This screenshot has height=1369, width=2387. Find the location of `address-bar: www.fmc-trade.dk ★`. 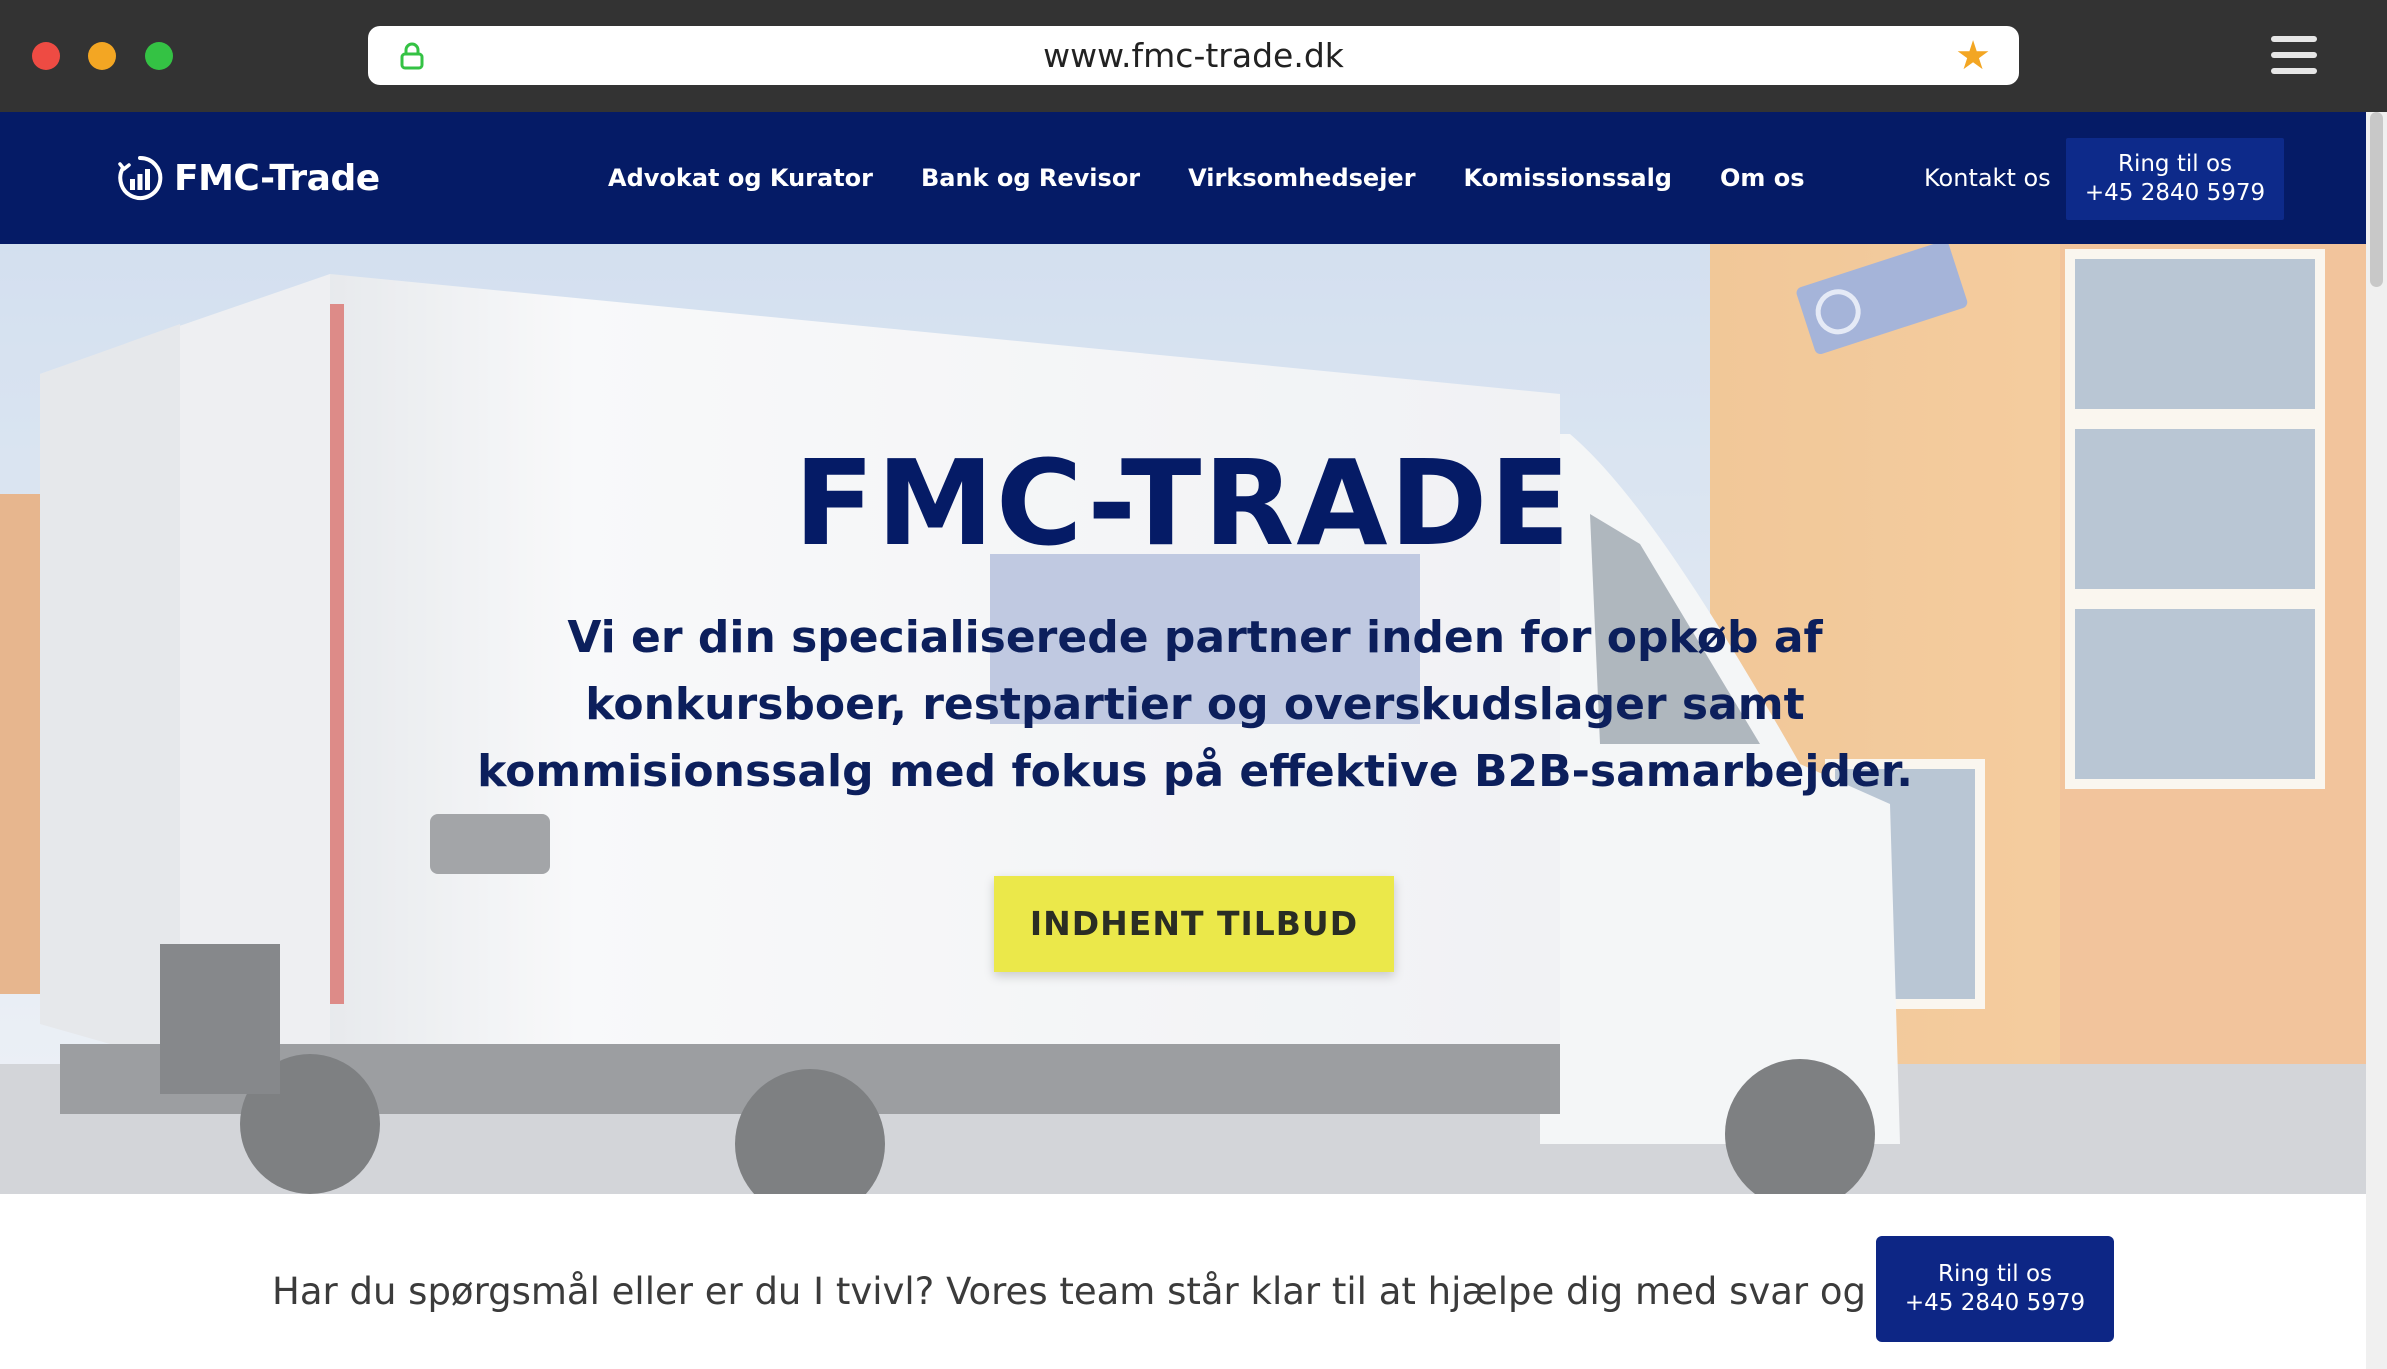

address-bar: www.fmc-trade.dk ★ is located at coordinates (1193, 55).